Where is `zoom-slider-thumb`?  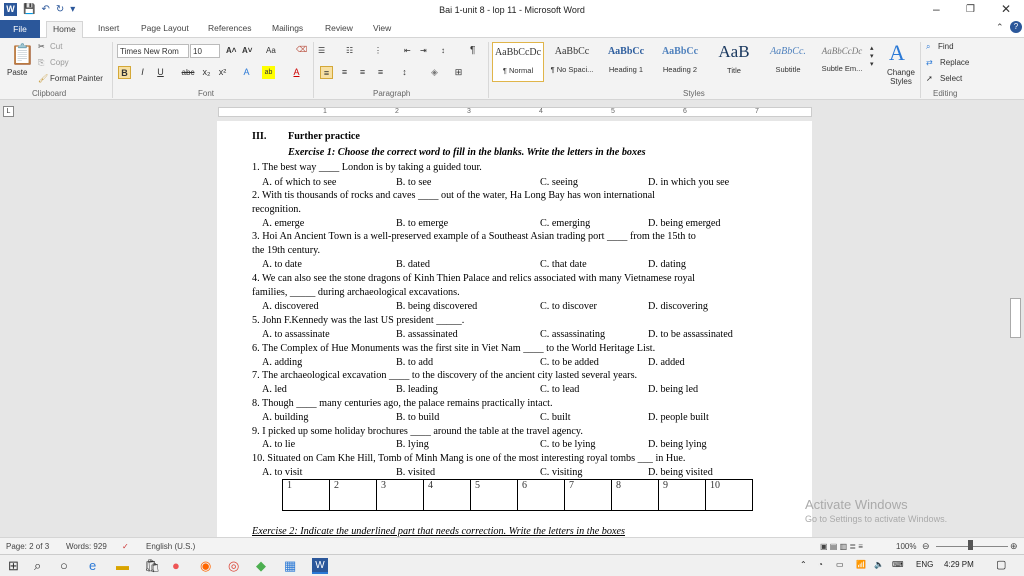 zoom-slider-thumb is located at coordinates (970, 545).